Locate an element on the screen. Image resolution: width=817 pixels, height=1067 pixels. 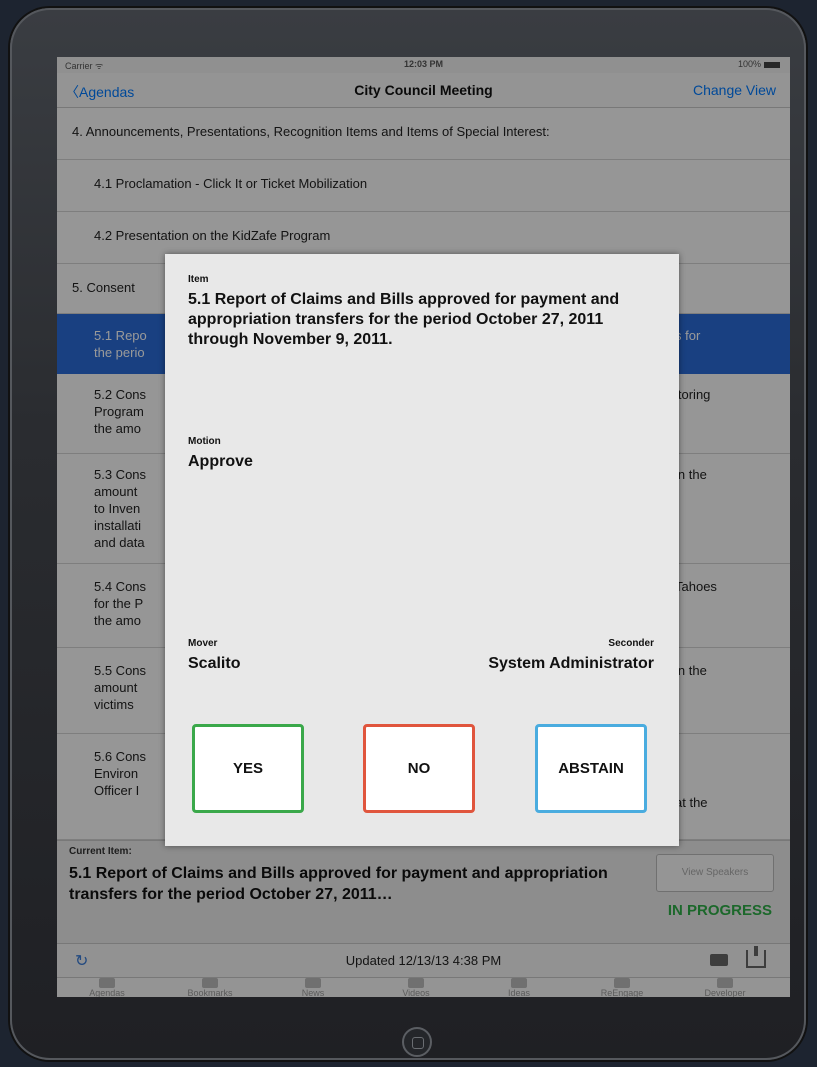
home-button is located at coordinates (417, 1042).